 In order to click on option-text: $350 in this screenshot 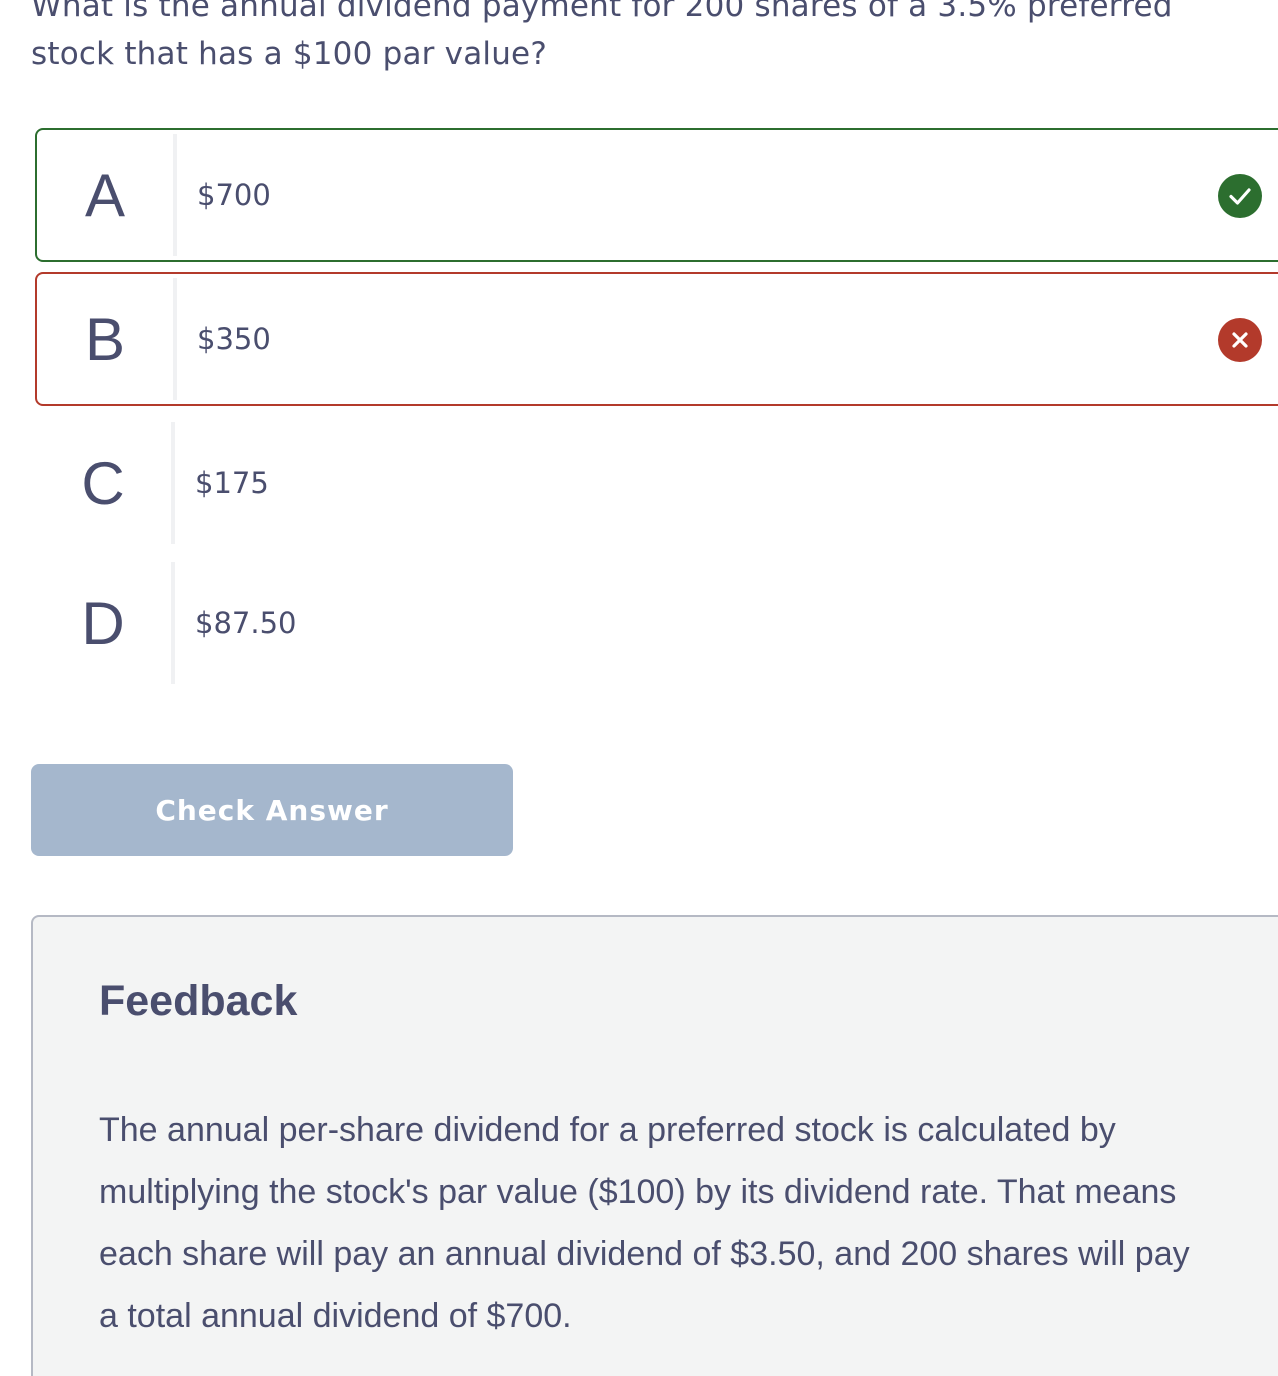, I will do `click(234, 339)`.